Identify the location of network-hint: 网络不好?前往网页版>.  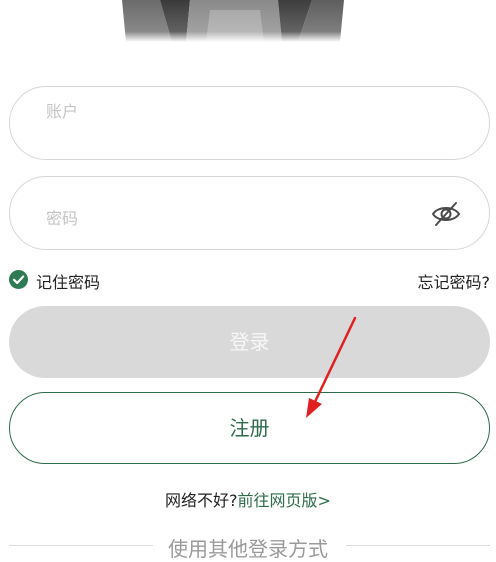
(248, 499).